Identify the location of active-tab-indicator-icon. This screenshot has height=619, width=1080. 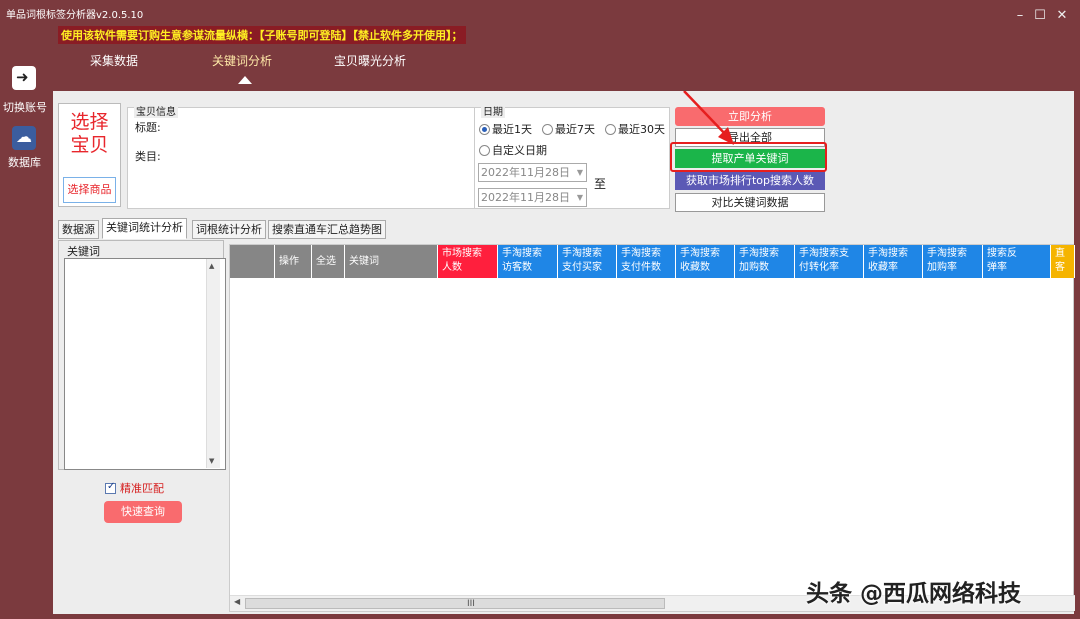
(245, 80).